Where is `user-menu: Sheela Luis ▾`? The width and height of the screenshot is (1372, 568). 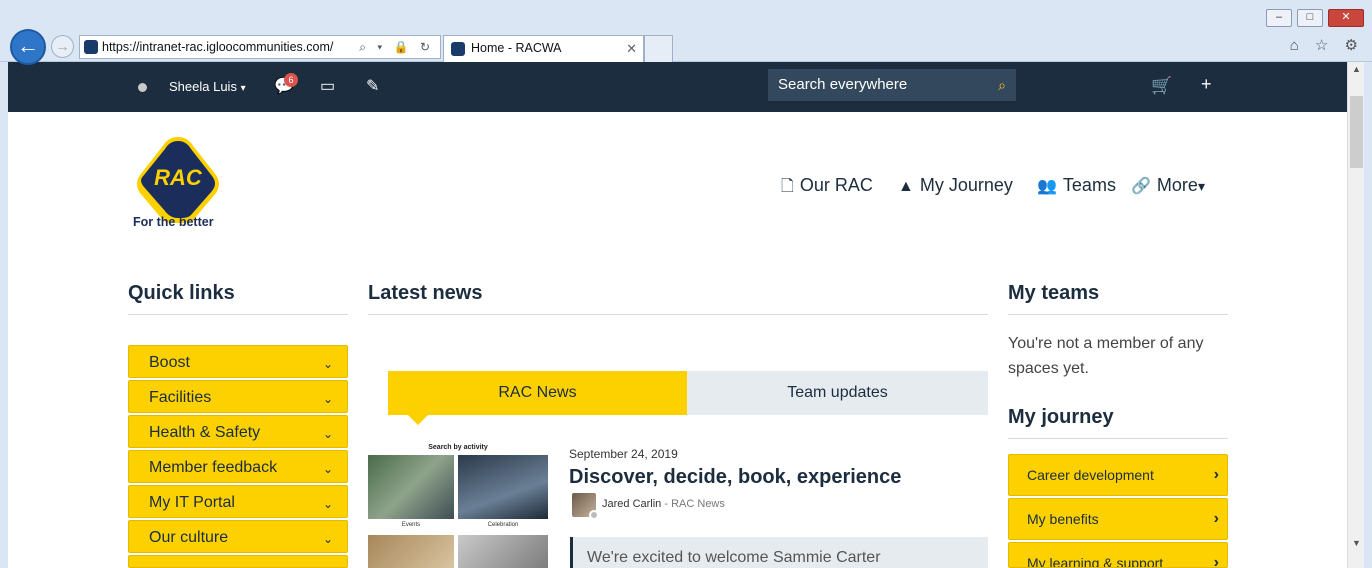
user-menu: Sheela Luis ▾ is located at coordinates (207, 86).